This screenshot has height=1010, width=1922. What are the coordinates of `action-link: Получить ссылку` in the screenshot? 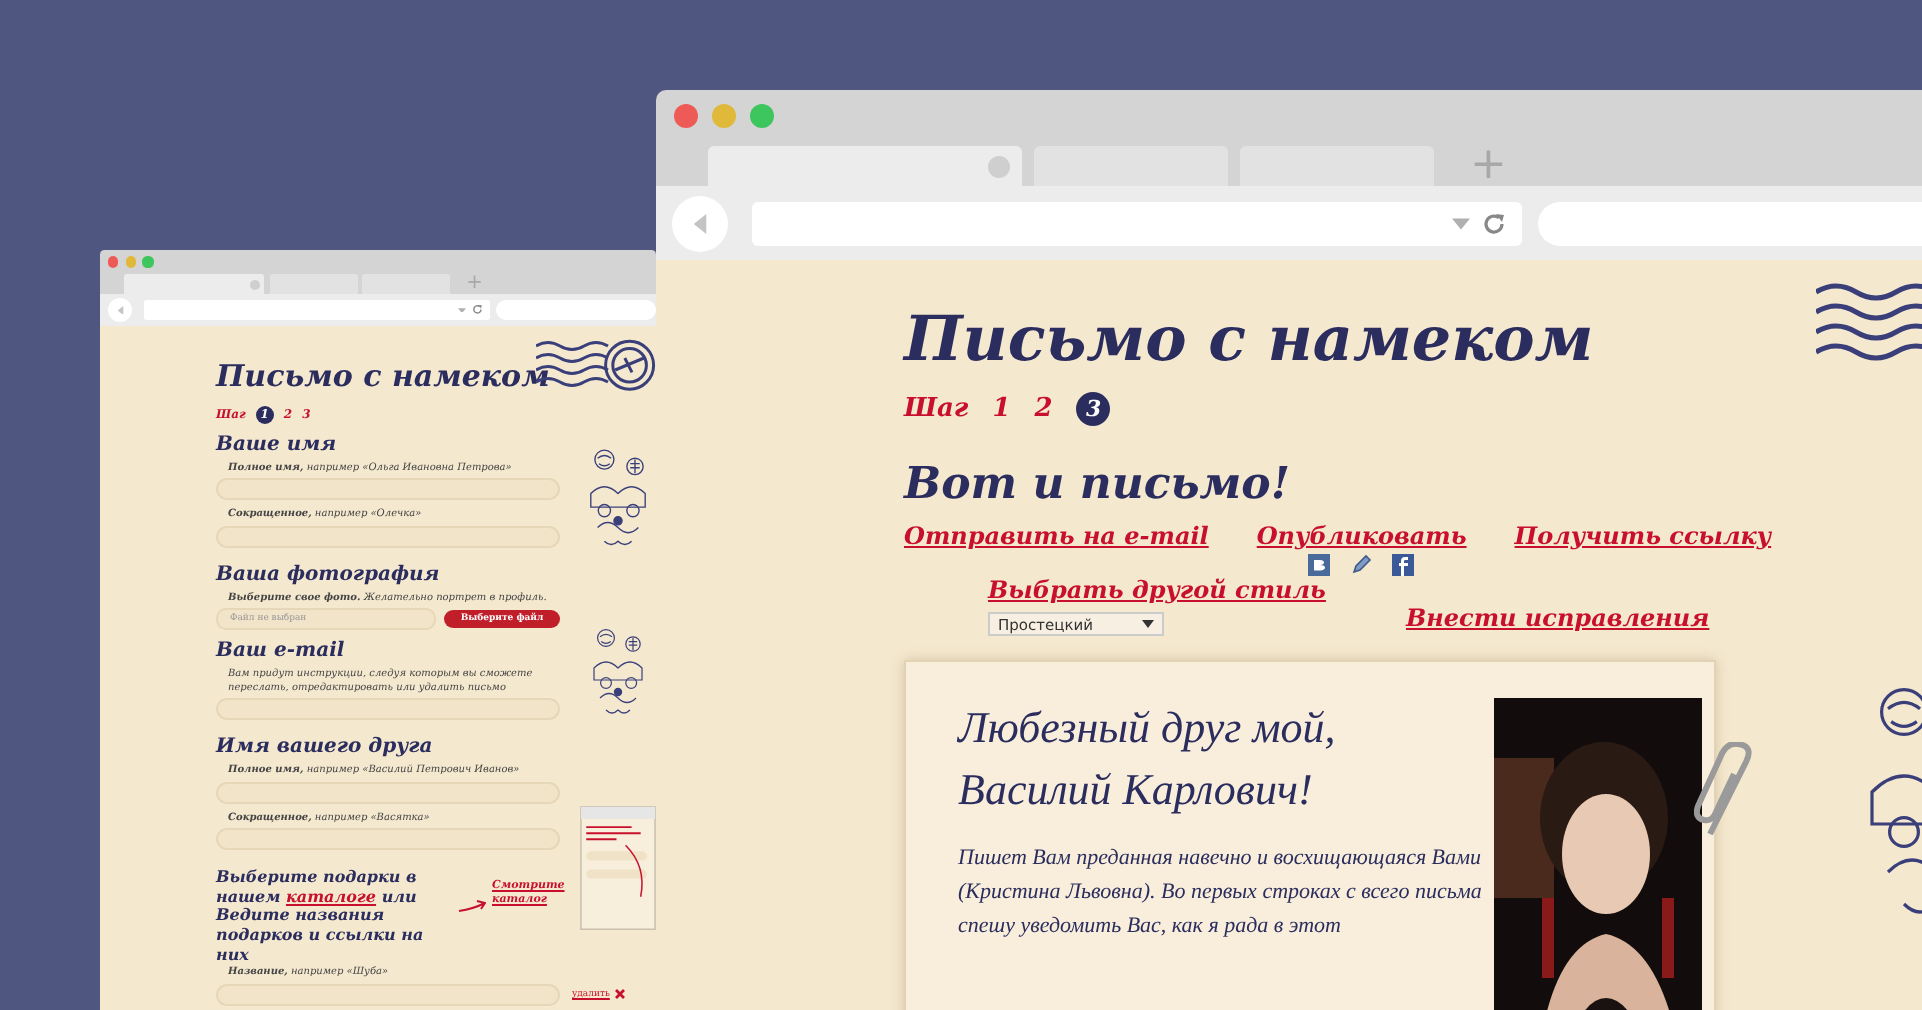 It's located at (1643, 536).